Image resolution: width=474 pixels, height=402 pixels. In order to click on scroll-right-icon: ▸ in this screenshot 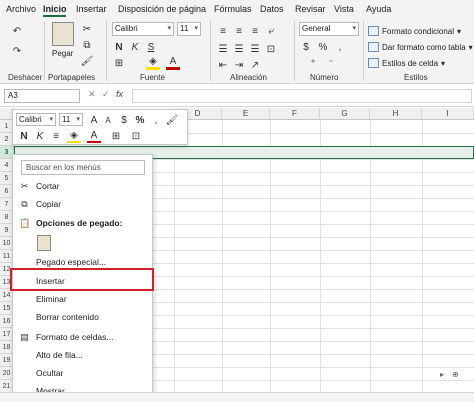, I will do `click(445, 374)`.